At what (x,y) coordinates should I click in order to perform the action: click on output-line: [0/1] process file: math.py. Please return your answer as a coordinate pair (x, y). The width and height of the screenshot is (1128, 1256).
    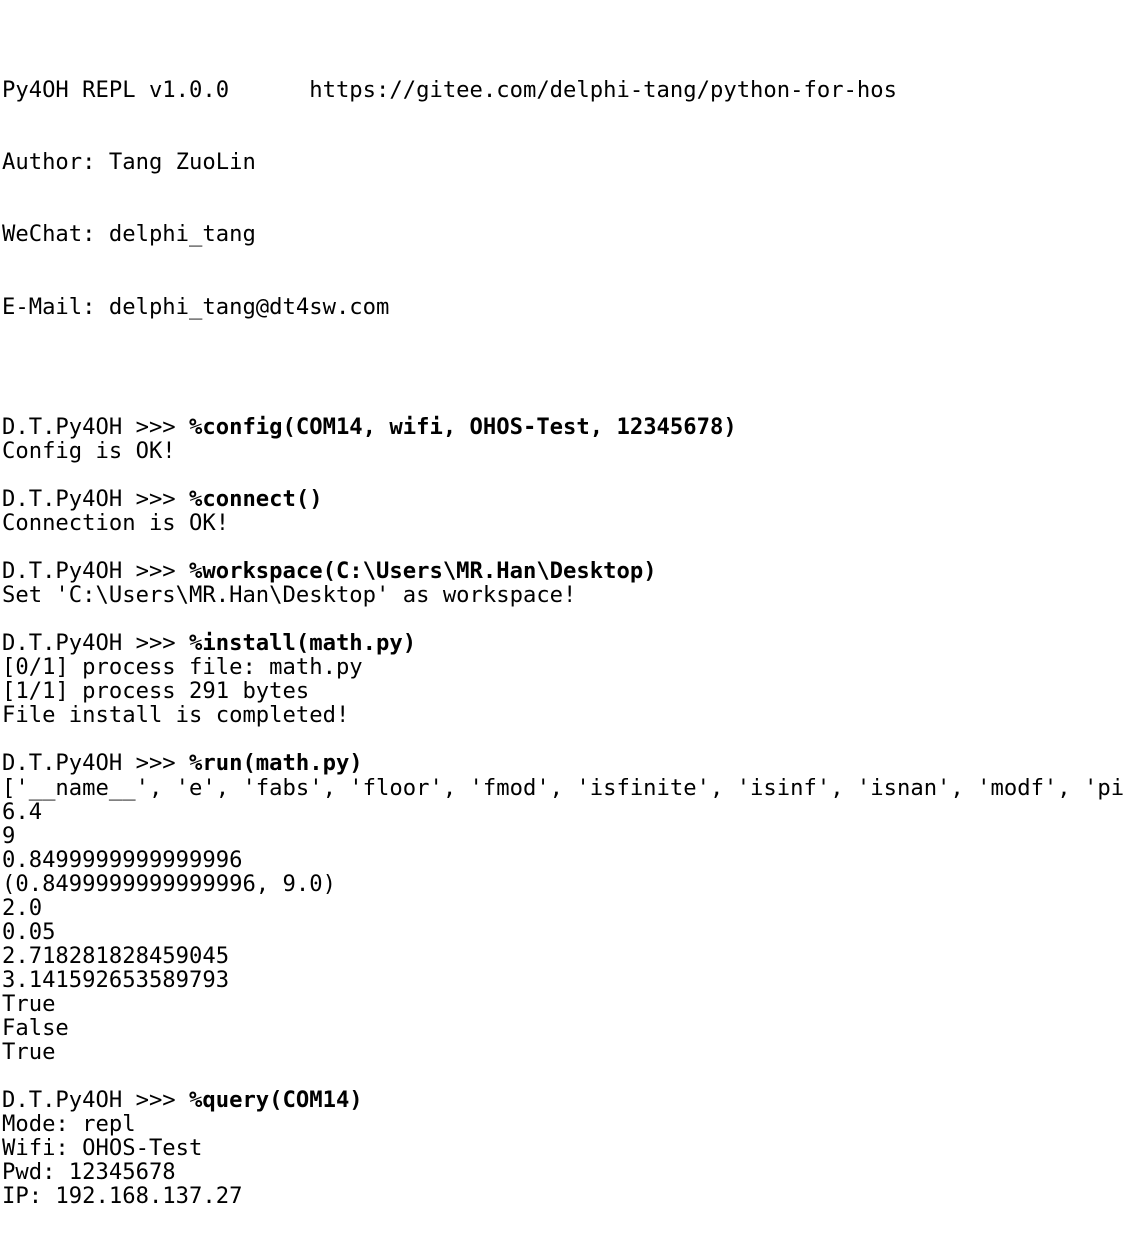
    Looking at the image, I should click on (182, 667).